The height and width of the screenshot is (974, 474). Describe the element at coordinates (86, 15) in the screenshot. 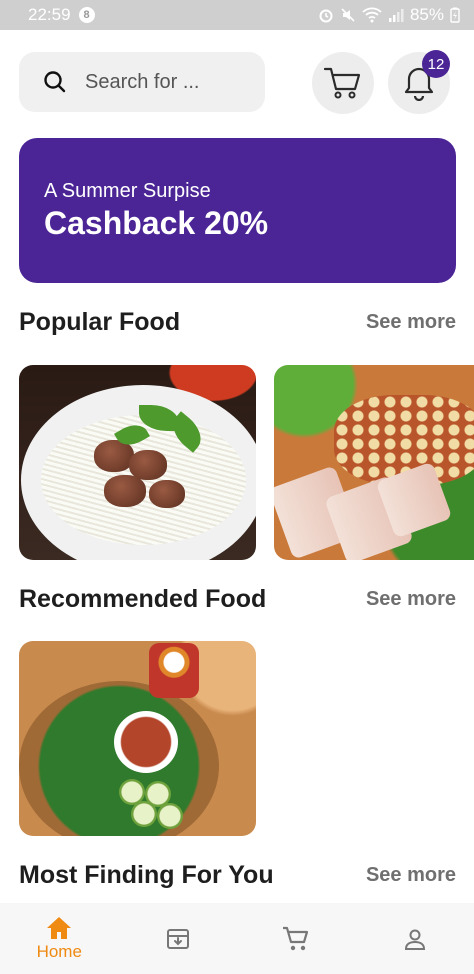

I see `status-notification-count: 8` at that location.